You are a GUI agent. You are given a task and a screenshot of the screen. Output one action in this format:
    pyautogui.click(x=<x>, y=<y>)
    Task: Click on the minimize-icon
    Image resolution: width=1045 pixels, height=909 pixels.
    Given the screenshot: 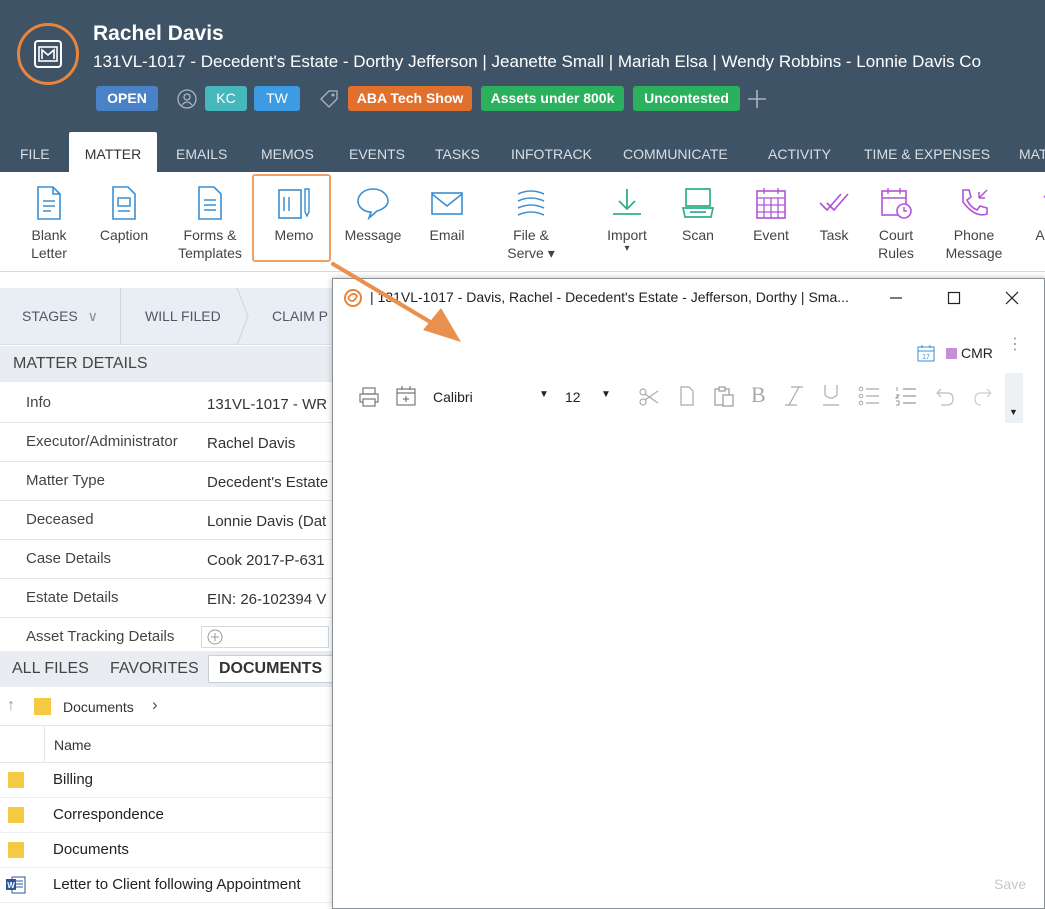 What is the action you would take?
    pyautogui.click(x=896, y=298)
    